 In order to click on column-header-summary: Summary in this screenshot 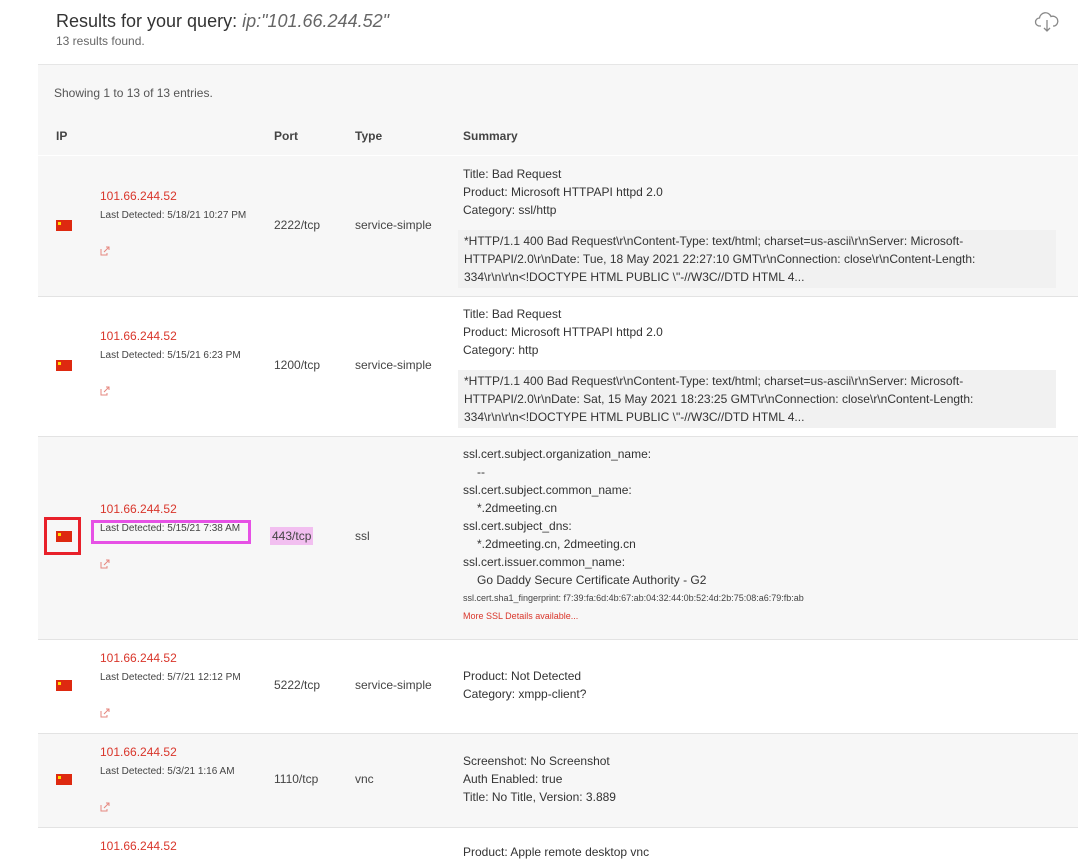, I will do `click(490, 136)`.